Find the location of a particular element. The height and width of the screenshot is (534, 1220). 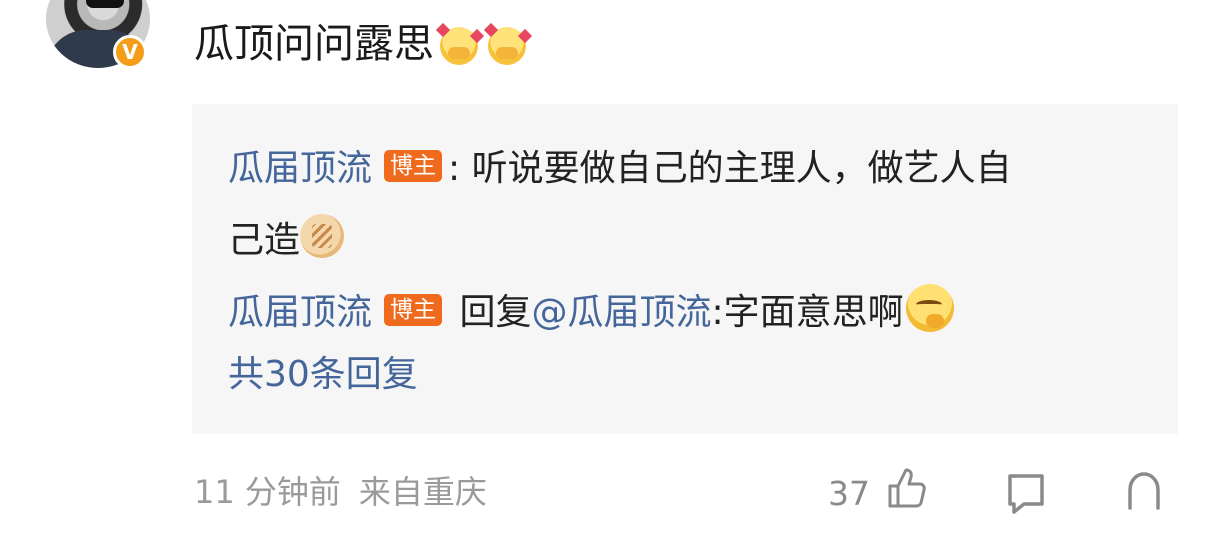

comment-reply-icon is located at coordinates (1026, 494).